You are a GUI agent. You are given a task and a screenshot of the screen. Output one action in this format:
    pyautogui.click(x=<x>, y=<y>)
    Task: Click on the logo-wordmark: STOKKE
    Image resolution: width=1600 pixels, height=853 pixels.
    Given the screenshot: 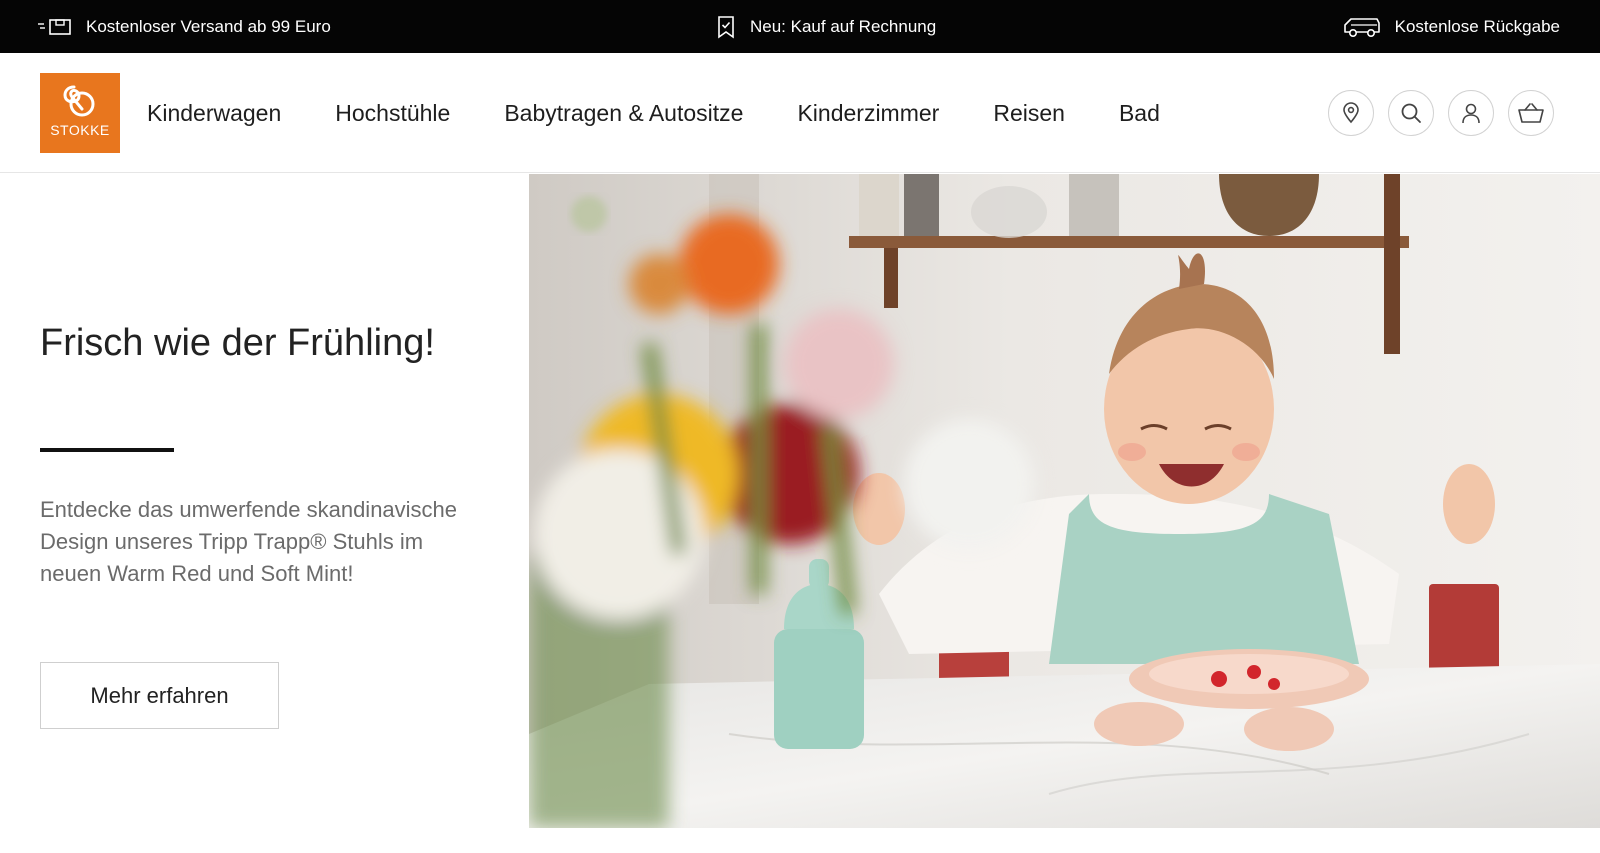 What is the action you would take?
    pyautogui.click(x=80, y=130)
    